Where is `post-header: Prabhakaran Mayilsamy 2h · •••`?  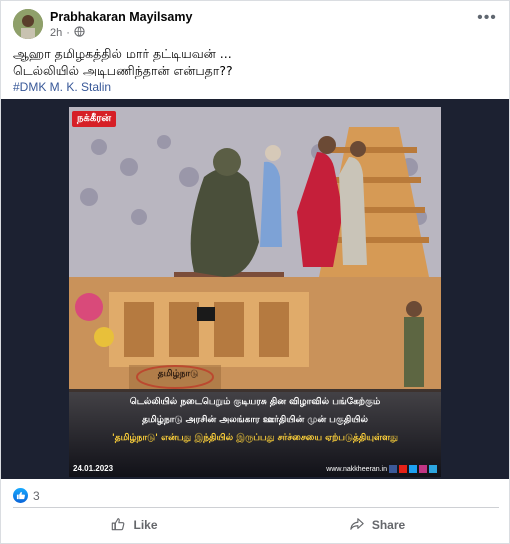
post-header: Prabhakaran Mayilsamy 2h · ••• is located at coordinates (256, 25).